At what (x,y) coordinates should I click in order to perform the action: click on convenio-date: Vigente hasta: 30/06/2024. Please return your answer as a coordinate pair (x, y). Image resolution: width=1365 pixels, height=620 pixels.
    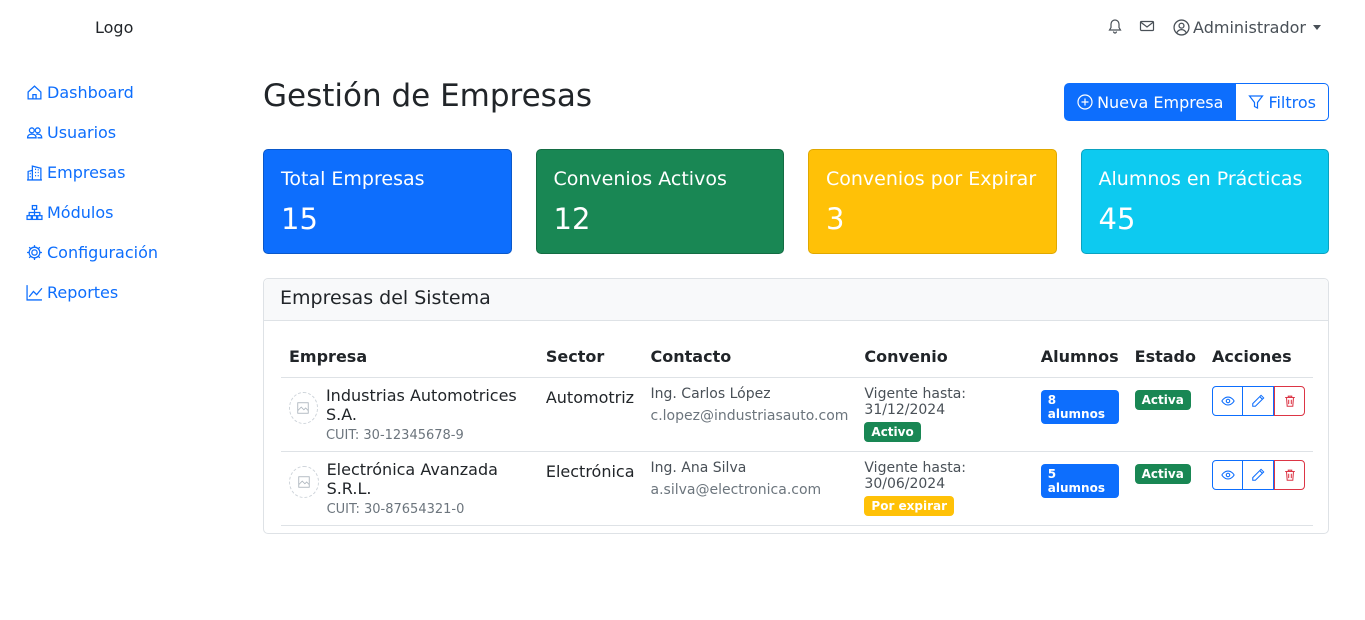
    Looking at the image, I should click on (915, 475).